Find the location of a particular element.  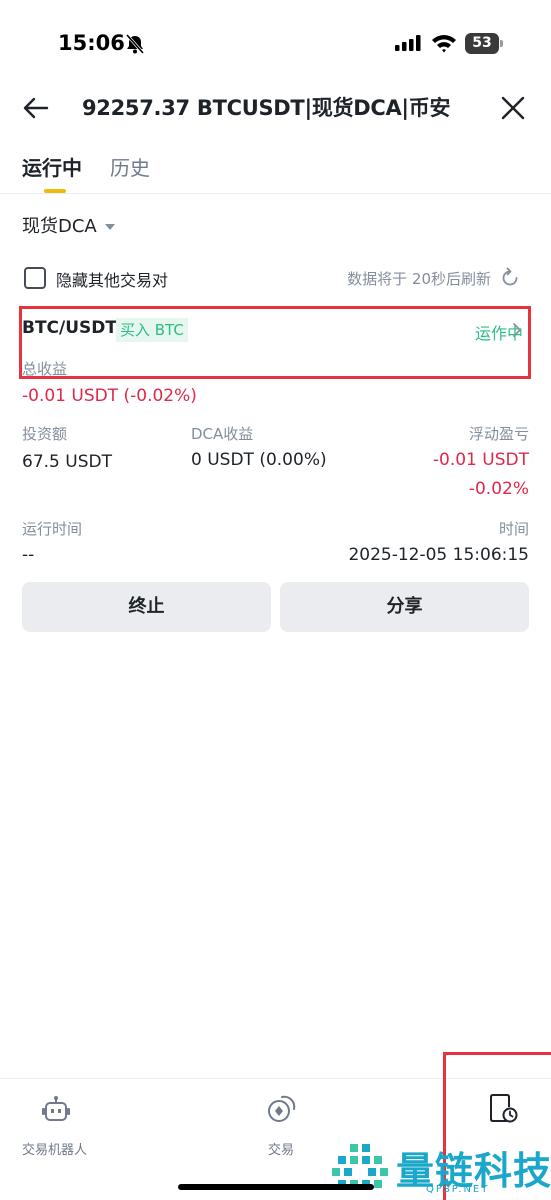

hide-other-pairs-label: 隐藏其他交易对 is located at coordinates (112, 279).